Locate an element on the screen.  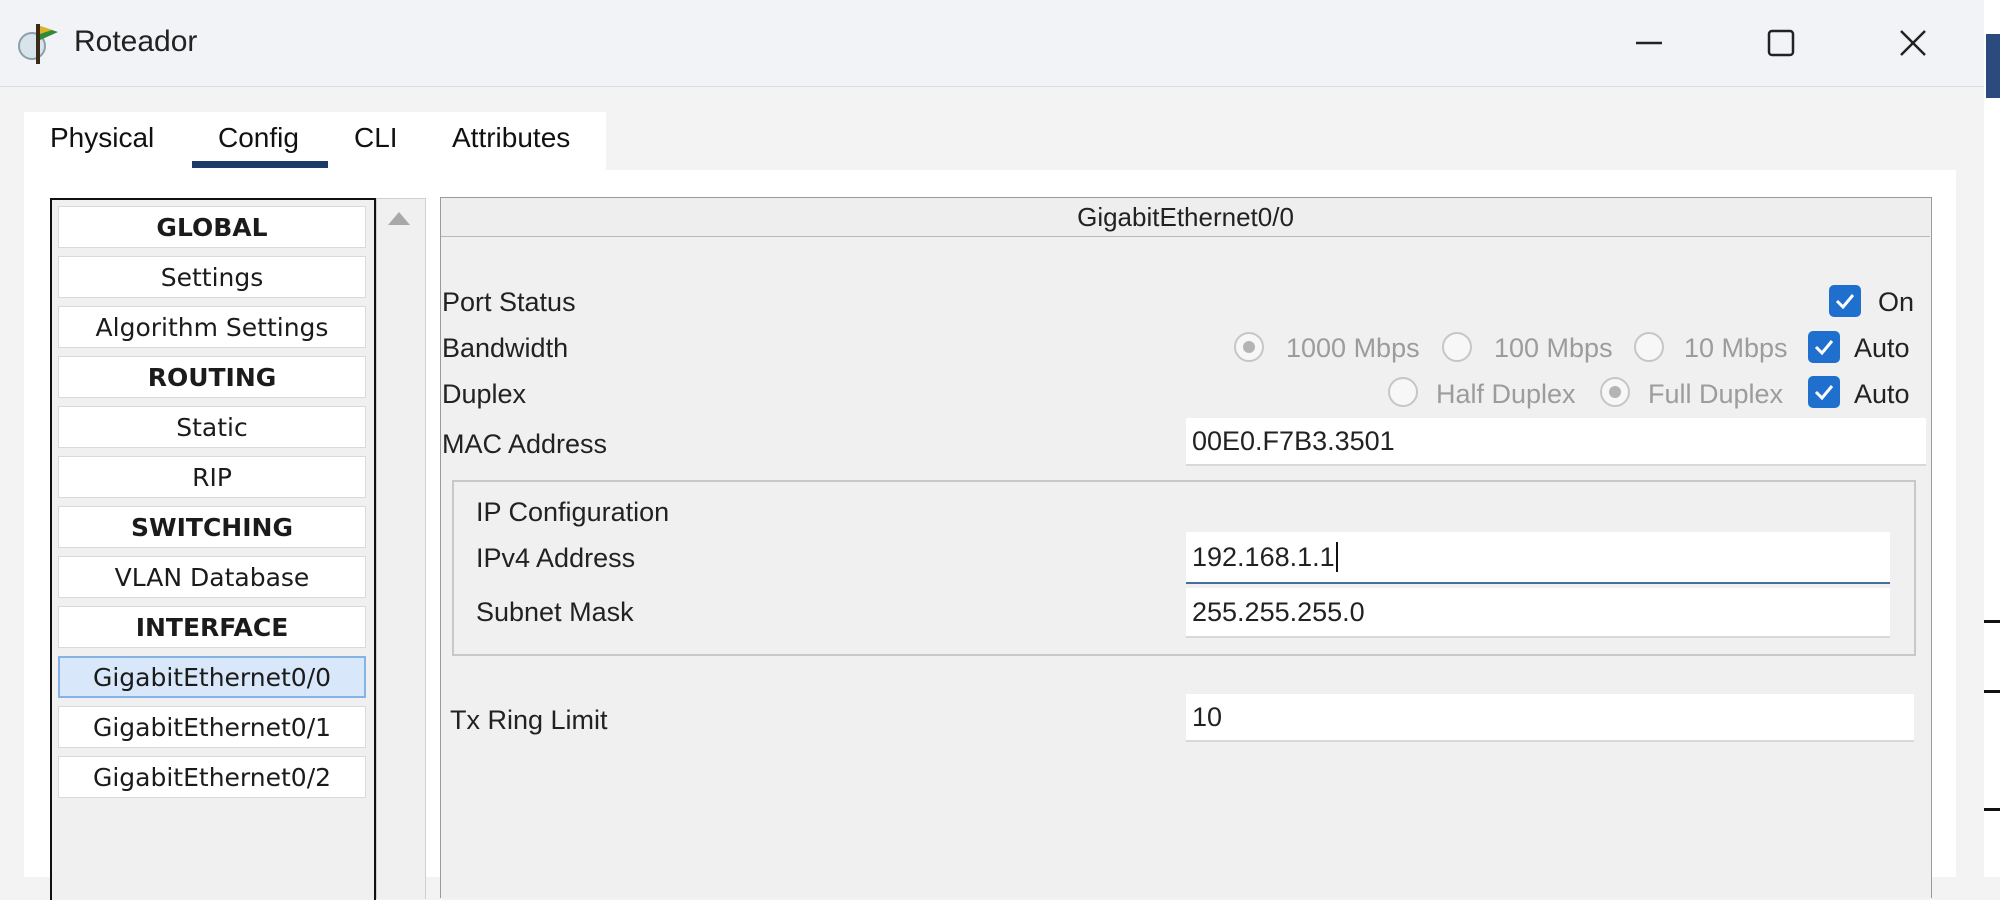
ipv4-address-value: 192.168.1.1 is located at coordinates (1263, 556).